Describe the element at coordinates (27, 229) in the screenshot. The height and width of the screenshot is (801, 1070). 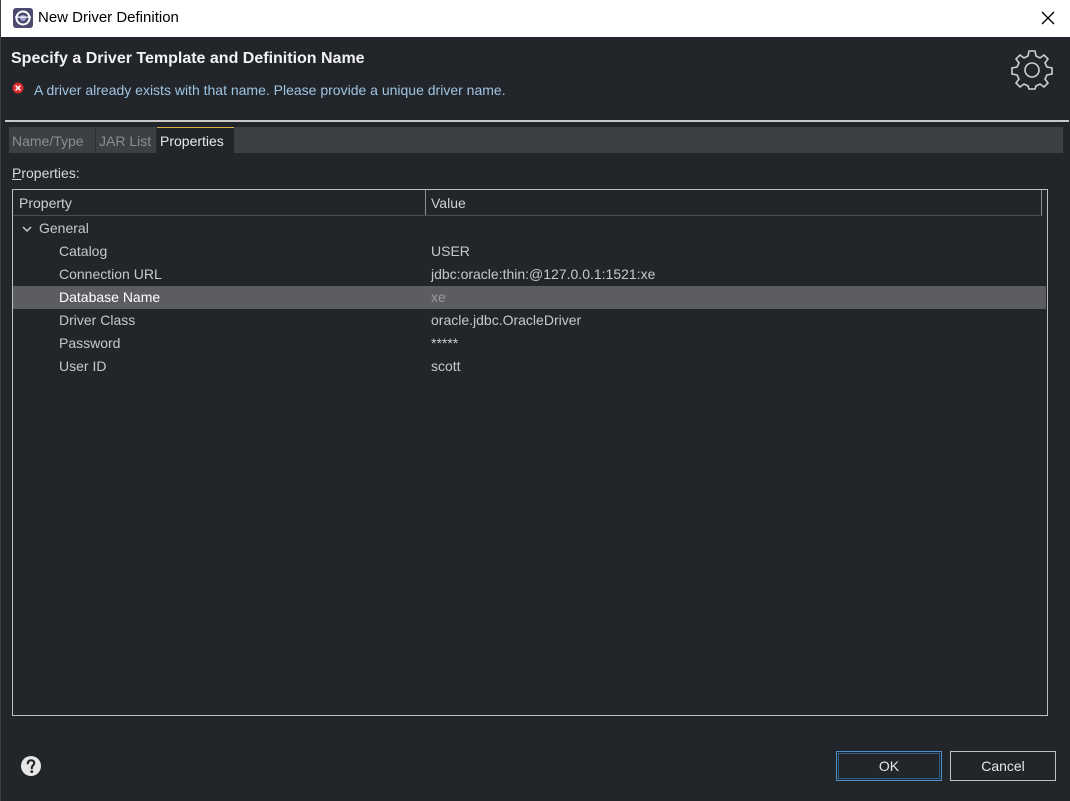
I see `chevron-down-icon` at that location.